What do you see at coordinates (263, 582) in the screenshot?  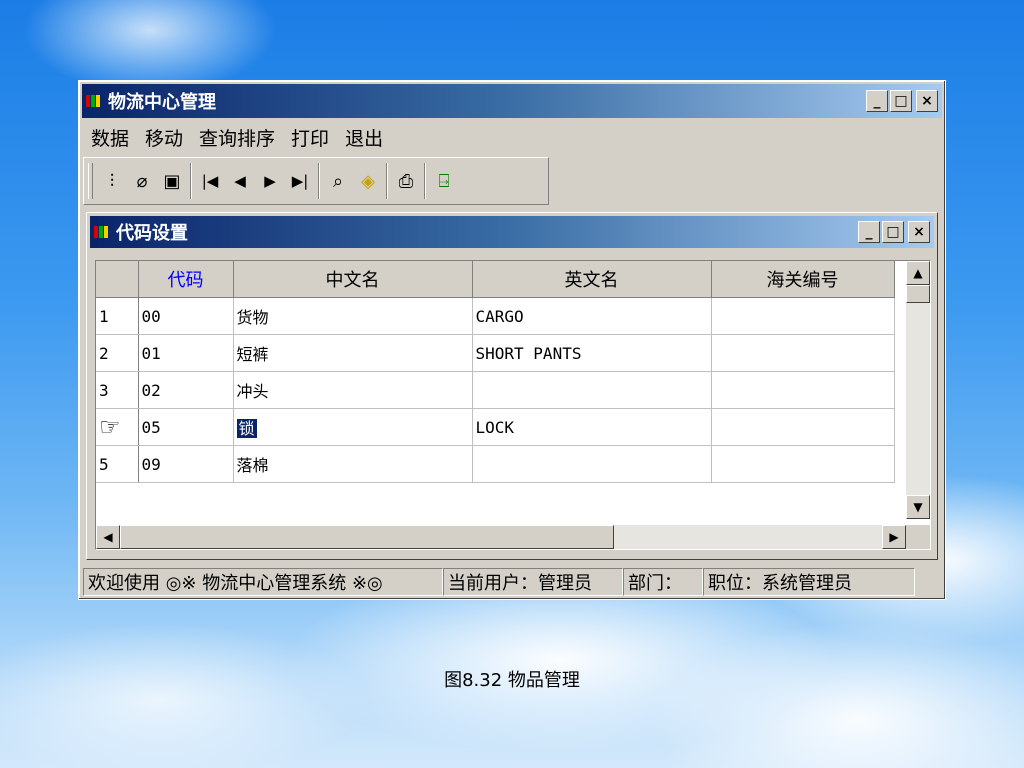 I see `status-welcome: 欢迎使用 ◎※ 物流中心管理系统 ※◎` at bounding box center [263, 582].